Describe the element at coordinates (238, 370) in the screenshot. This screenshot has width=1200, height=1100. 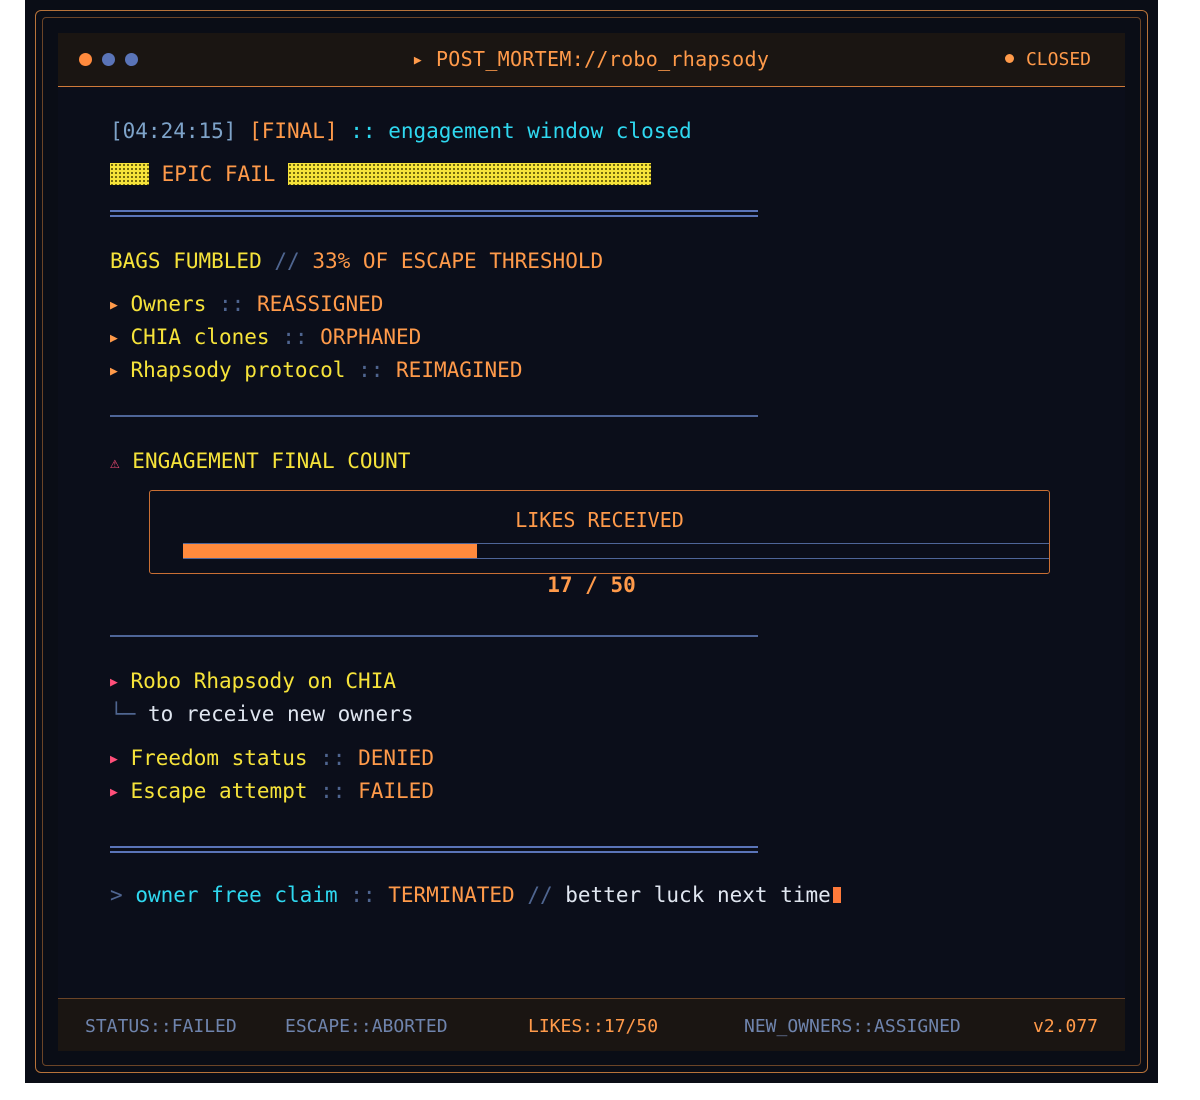
I see `bag-item-label: Rhapsody protocol` at that location.